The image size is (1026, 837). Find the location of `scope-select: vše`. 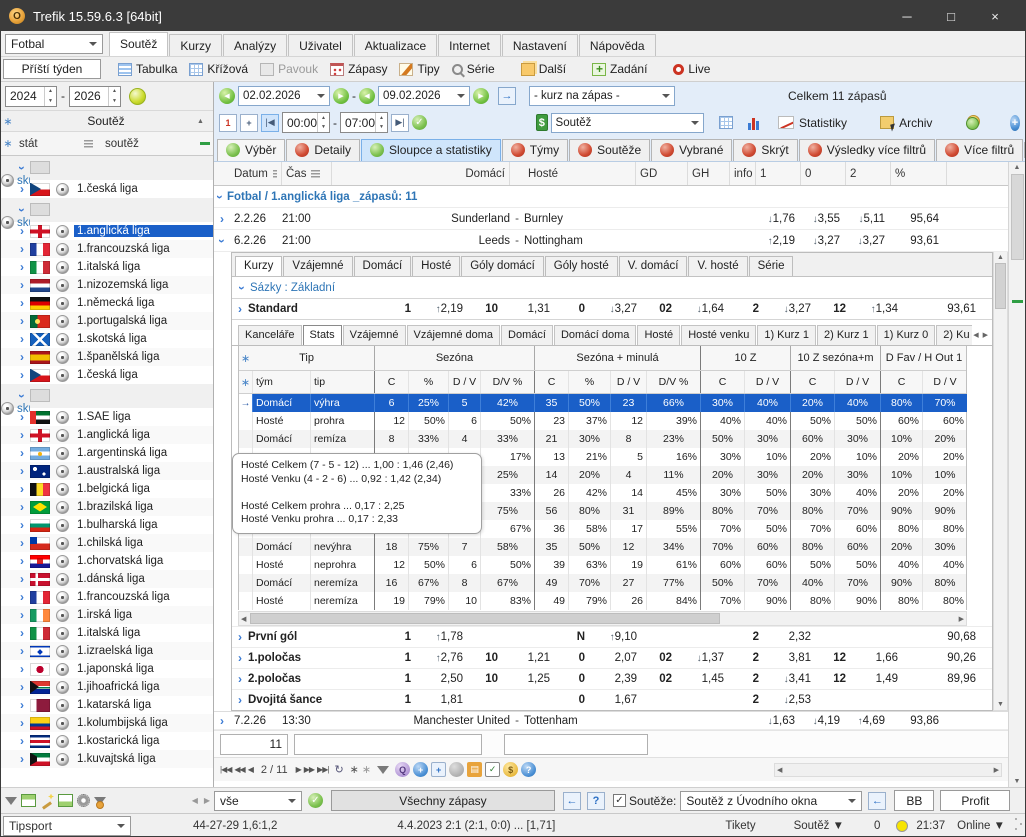

scope-select: vše is located at coordinates (258, 800).